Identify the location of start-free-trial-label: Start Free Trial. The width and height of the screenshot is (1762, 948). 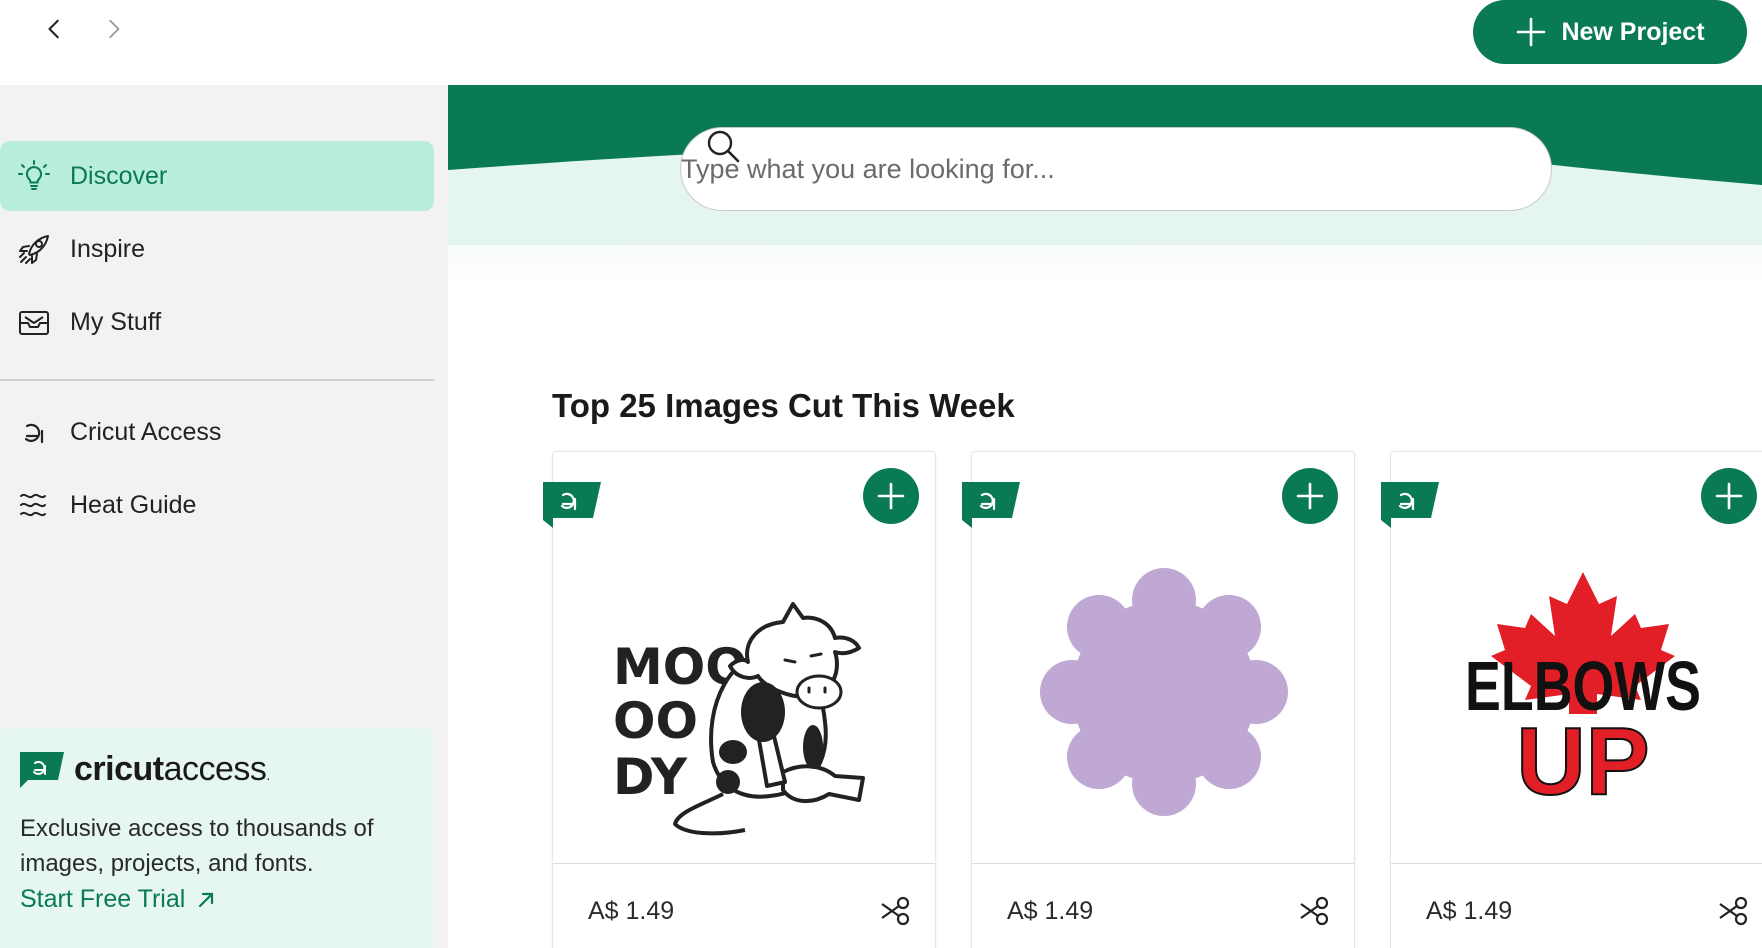
(103, 899).